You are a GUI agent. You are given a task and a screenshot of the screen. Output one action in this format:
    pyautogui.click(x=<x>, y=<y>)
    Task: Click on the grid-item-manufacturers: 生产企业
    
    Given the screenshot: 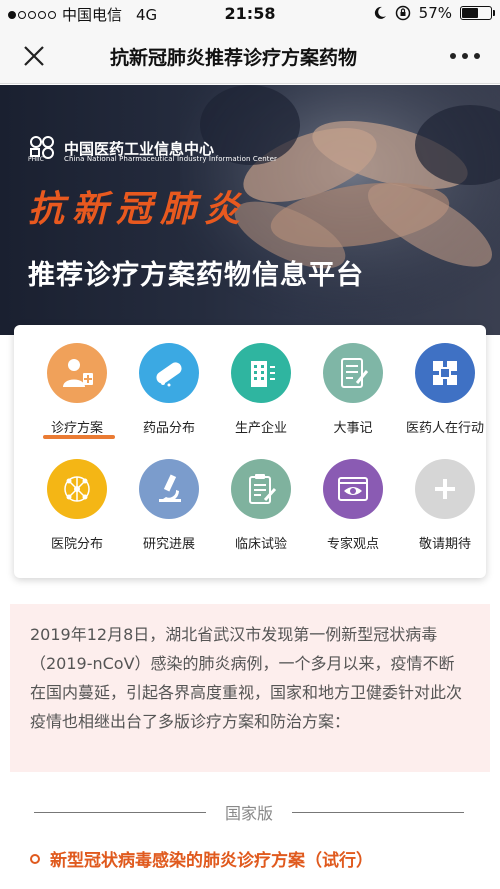 What is the action you would take?
    pyautogui.click(x=261, y=393)
    